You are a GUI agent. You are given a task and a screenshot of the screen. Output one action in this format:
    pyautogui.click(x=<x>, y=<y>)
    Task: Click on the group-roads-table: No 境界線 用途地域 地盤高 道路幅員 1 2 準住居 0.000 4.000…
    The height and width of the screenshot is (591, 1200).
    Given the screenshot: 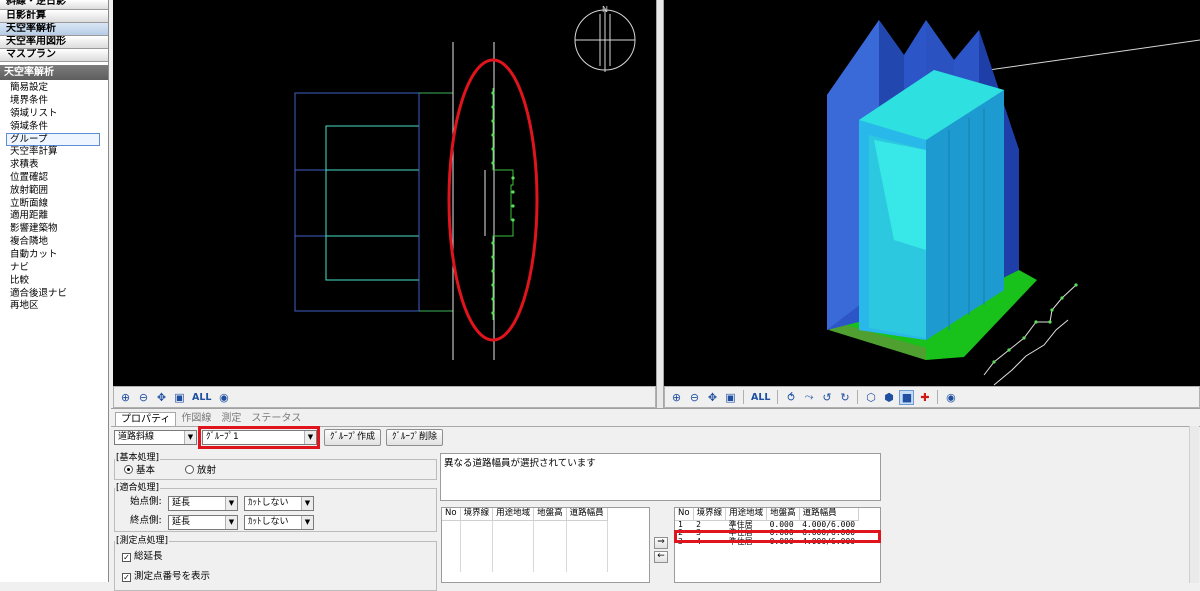 What is the action you would take?
    pyautogui.click(x=777, y=545)
    